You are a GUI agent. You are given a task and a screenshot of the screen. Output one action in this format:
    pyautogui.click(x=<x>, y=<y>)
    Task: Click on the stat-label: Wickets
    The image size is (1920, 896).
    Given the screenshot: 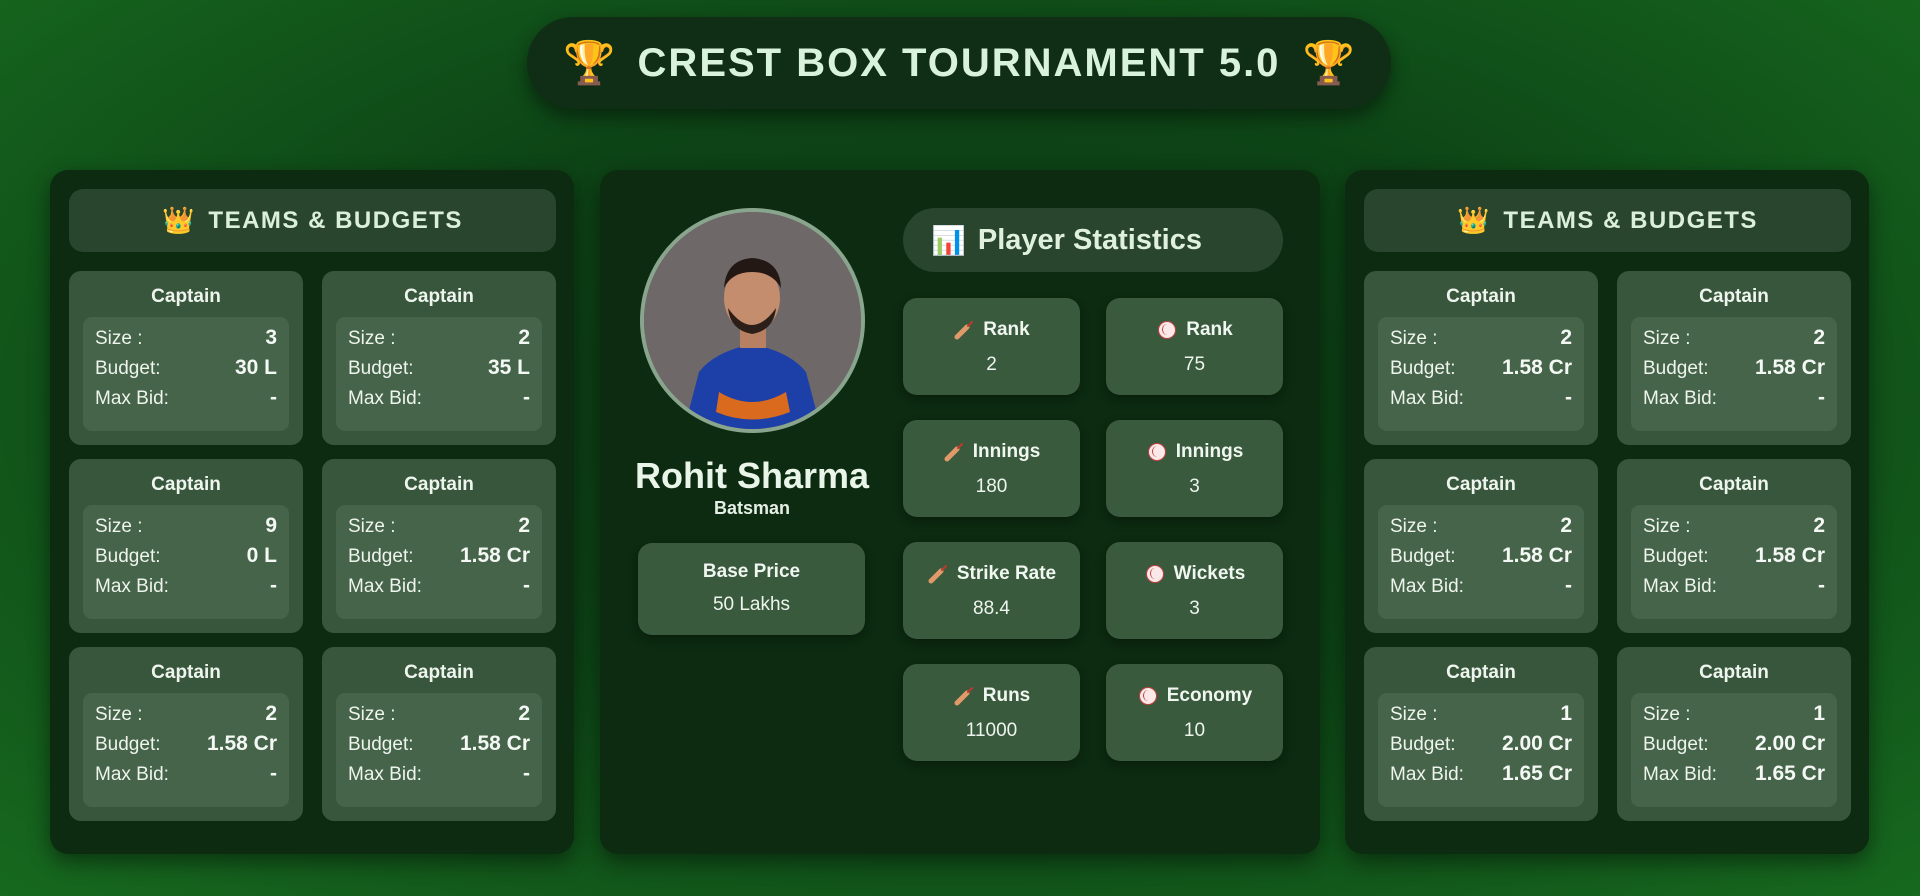 What is the action you would take?
    pyautogui.click(x=1209, y=573)
    